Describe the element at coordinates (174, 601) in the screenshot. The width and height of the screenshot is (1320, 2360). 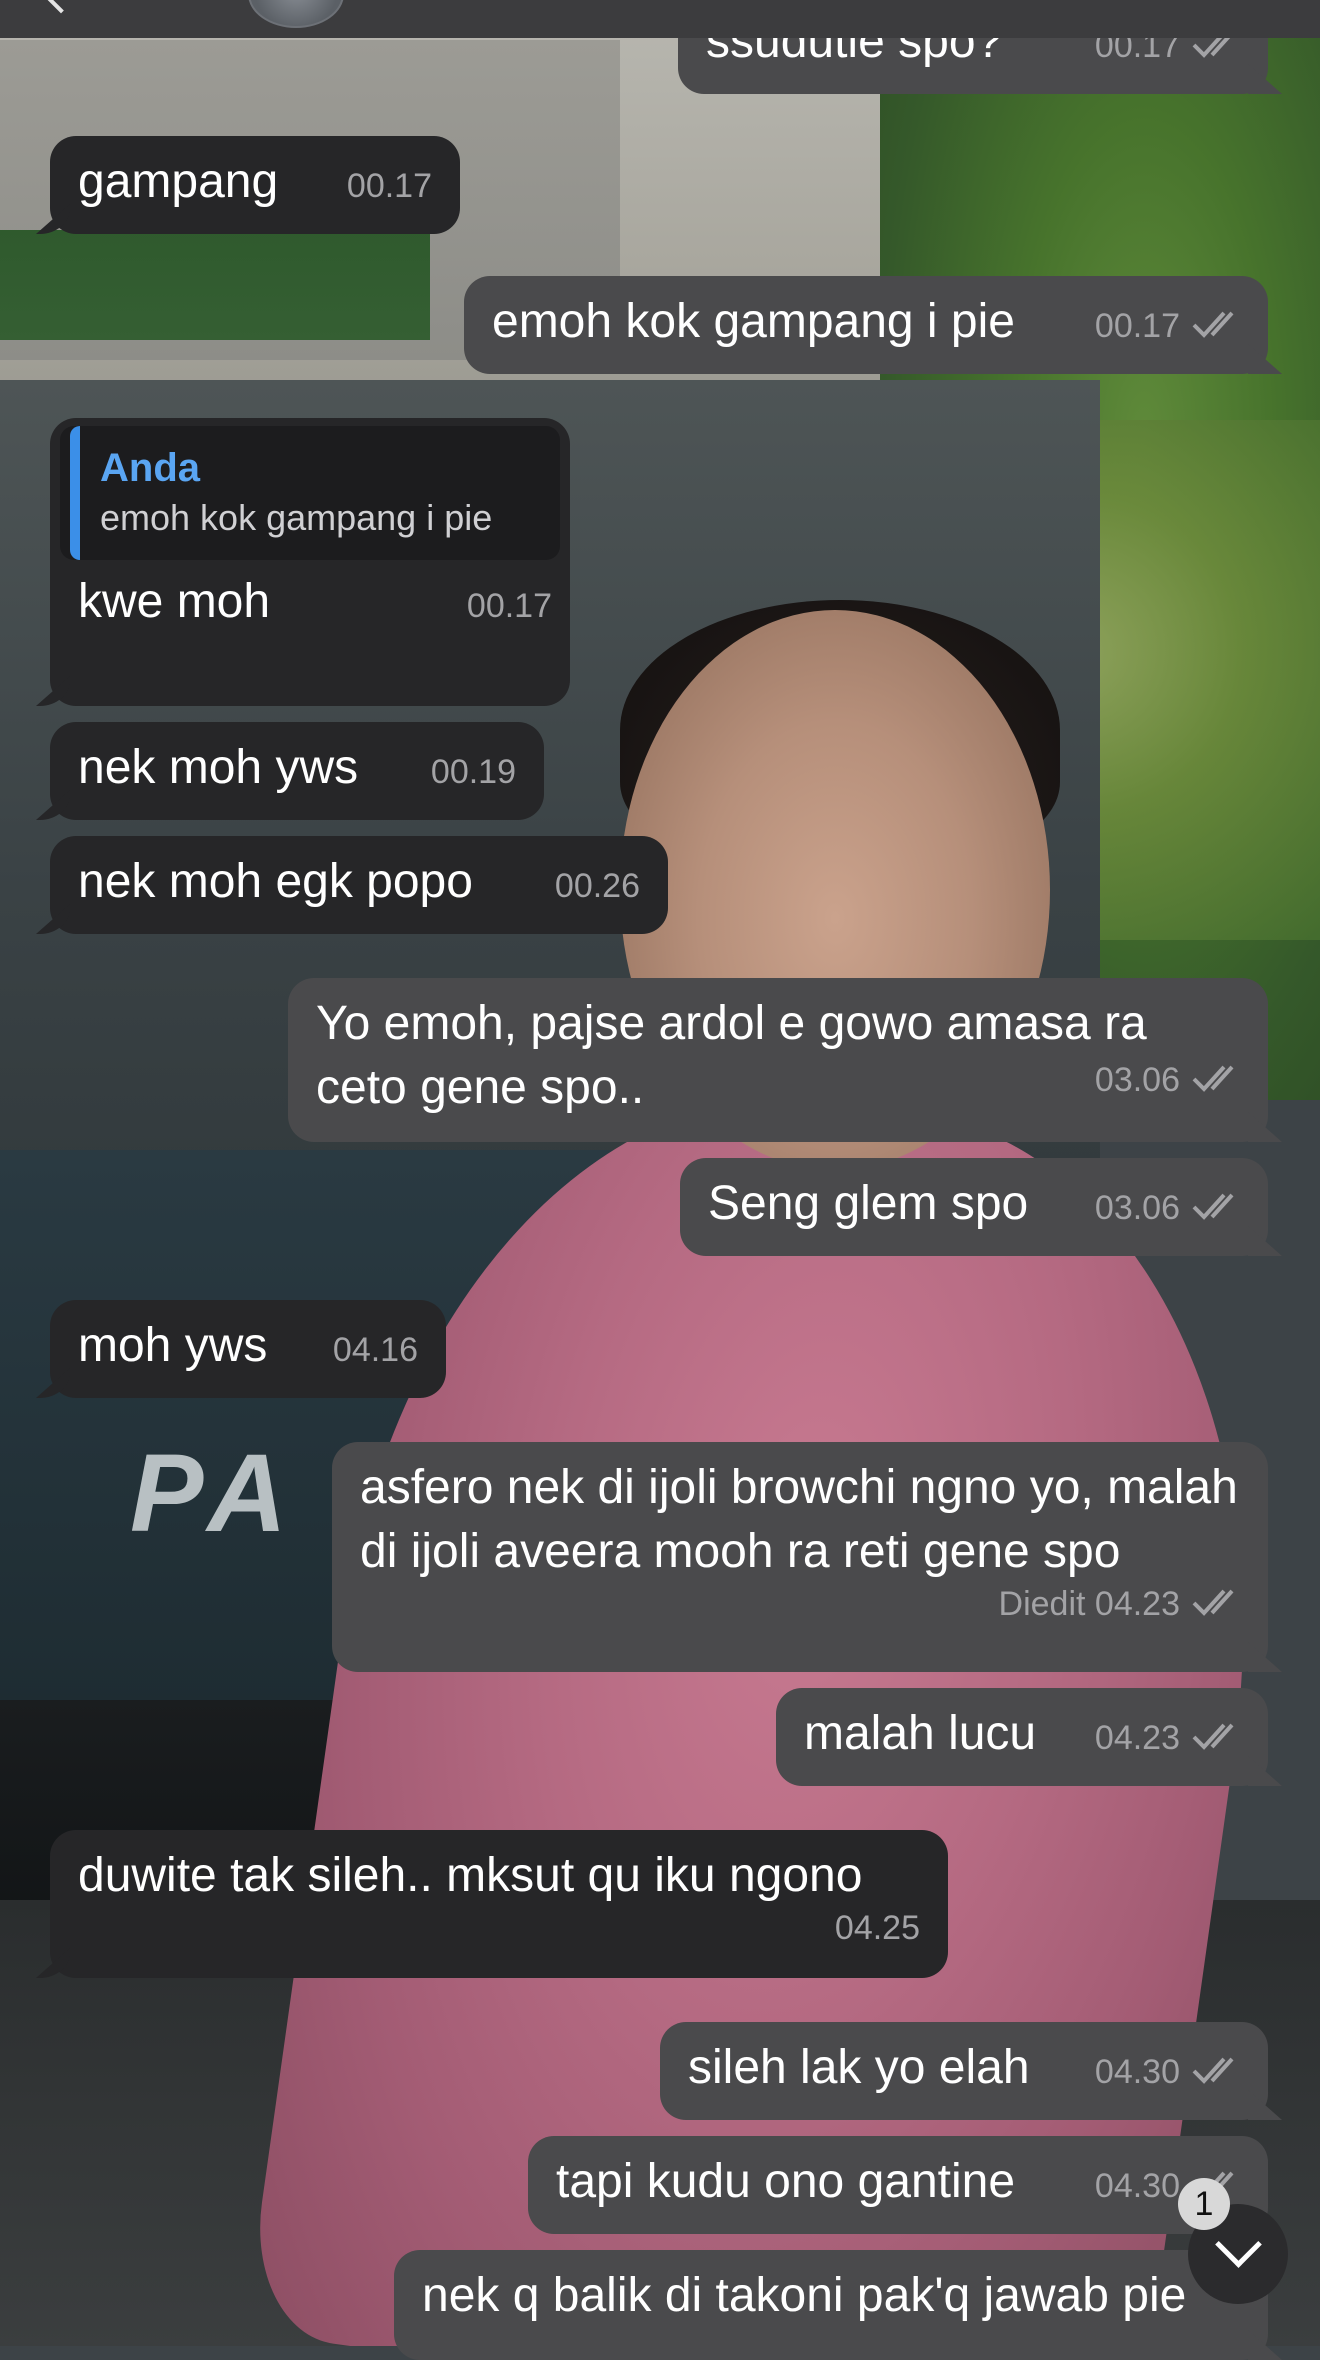
I see `message-text: kwe moh` at that location.